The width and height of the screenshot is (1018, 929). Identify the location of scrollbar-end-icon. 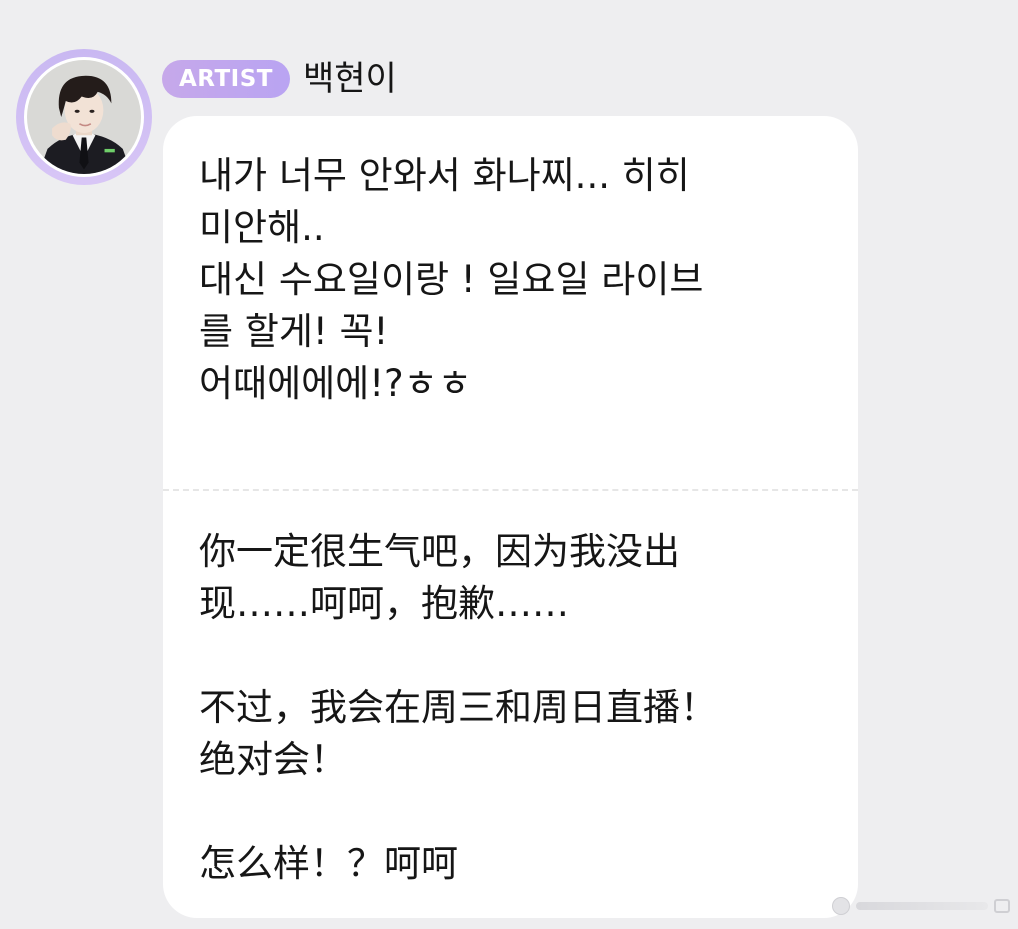
(1002, 906).